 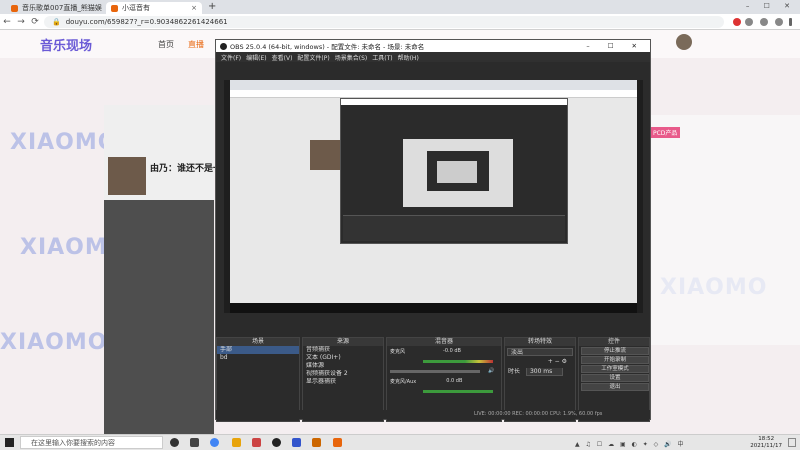 What do you see at coordinates (615, 360) in the screenshot?
I see `start-recording-button: 开始录制` at bounding box center [615, 360].